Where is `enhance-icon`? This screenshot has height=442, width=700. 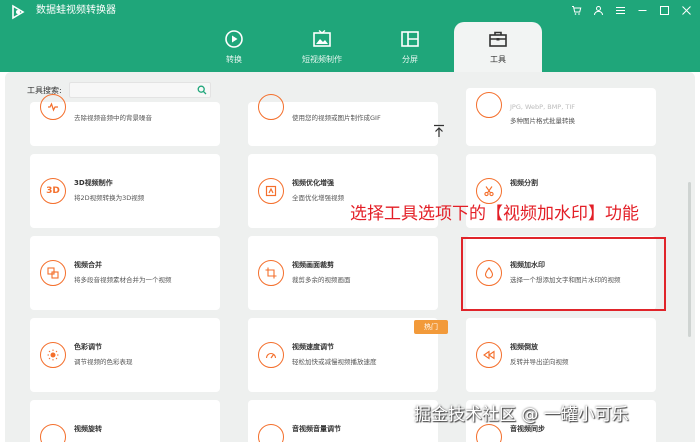 enhance-icon is located at coordinates (271, 191).